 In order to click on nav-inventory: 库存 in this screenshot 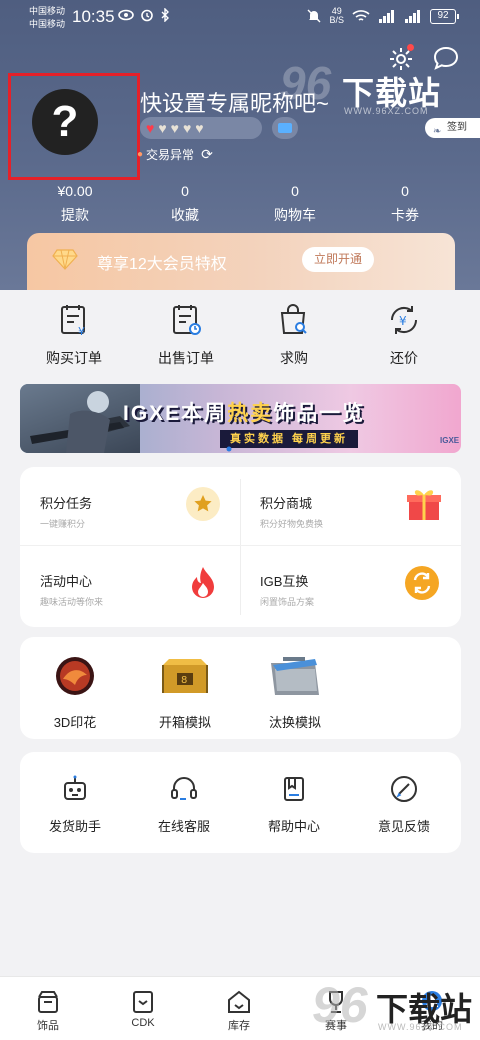, I will do `click(239, 1011)`.